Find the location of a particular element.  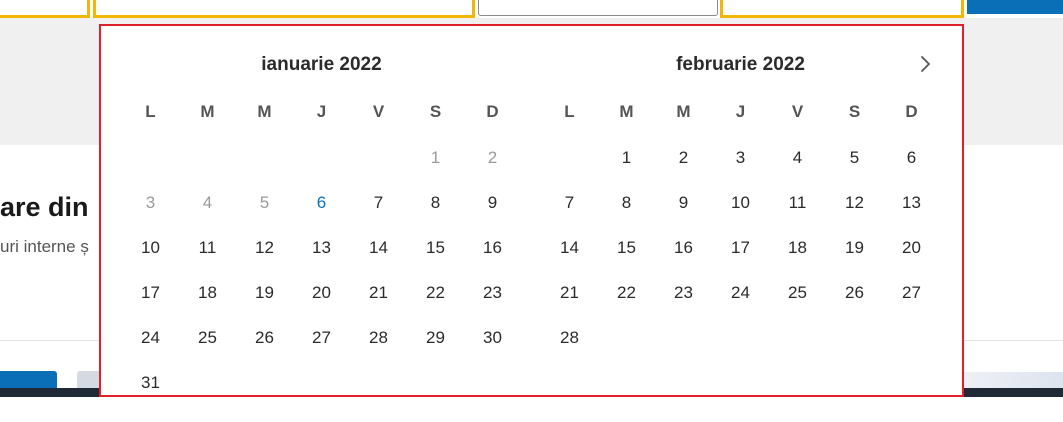

search-field-passengers is located at coordinates (842, 9).